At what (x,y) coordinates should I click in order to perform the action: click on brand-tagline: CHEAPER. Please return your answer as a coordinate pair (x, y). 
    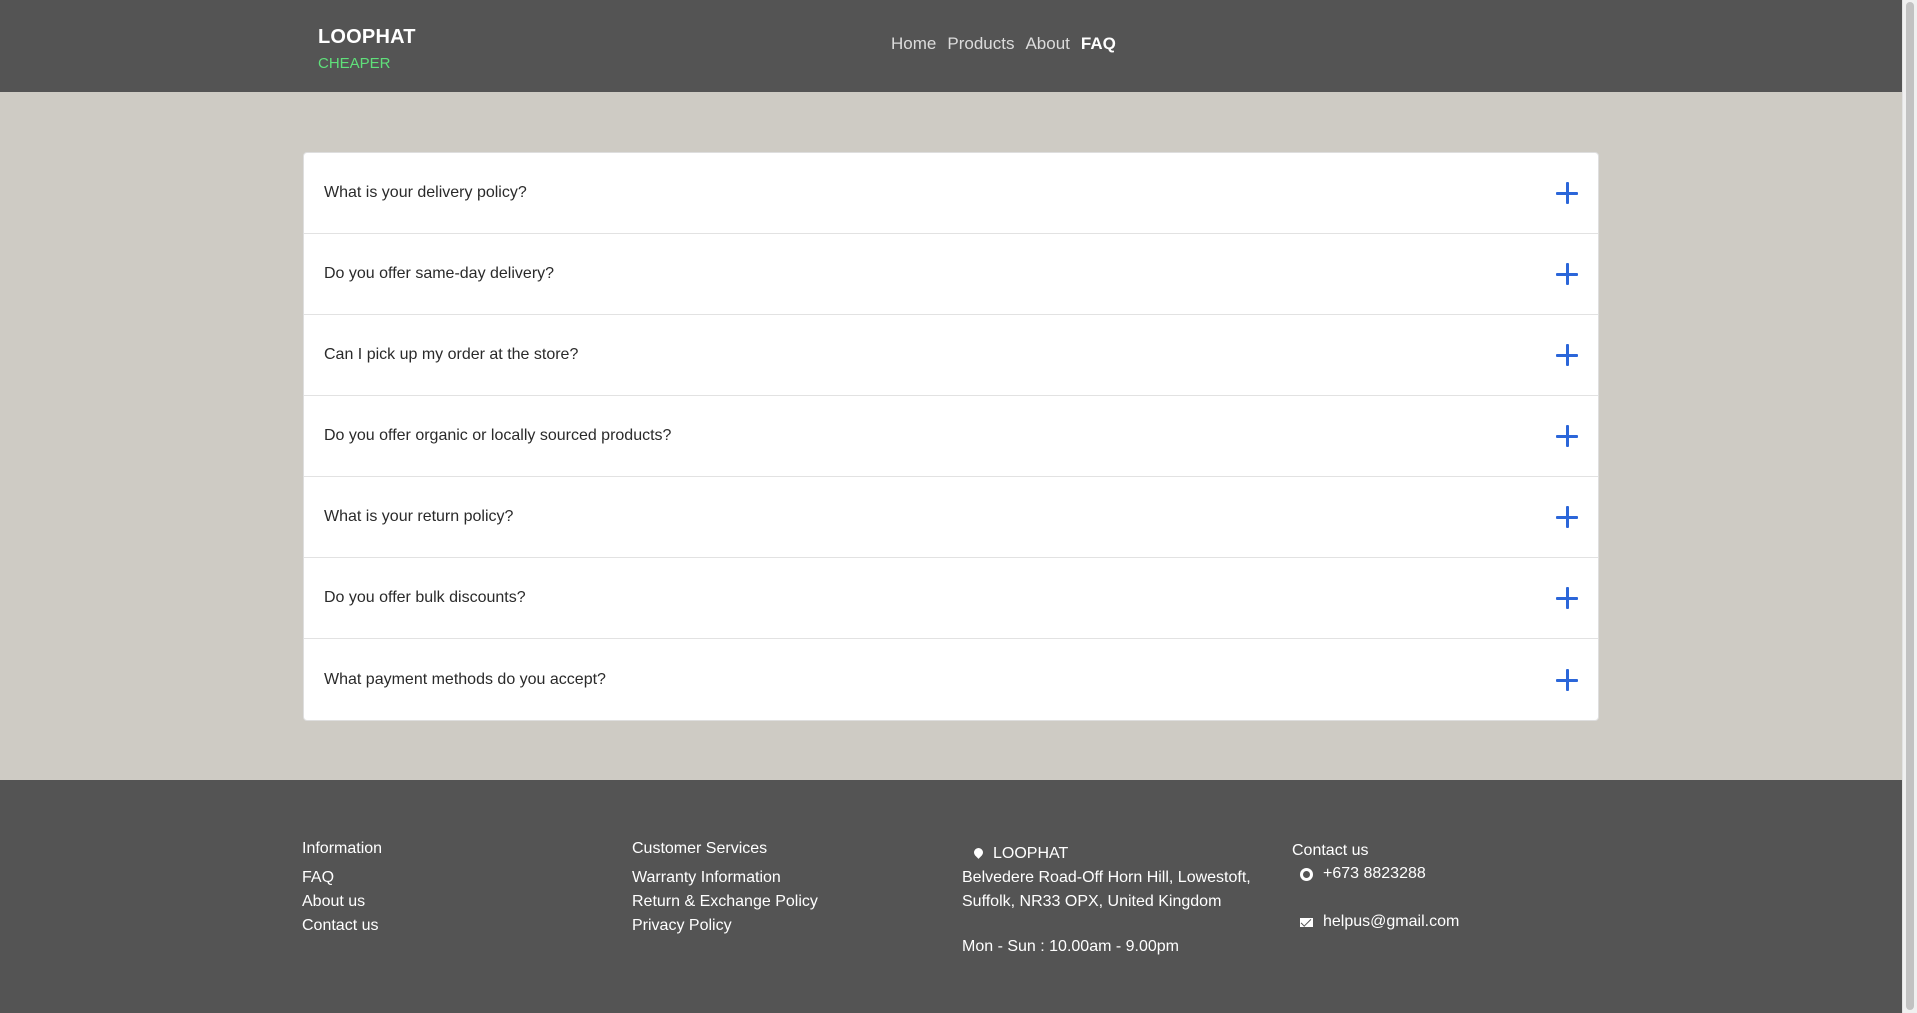
    Looking at the image, I should click on (354, 63).